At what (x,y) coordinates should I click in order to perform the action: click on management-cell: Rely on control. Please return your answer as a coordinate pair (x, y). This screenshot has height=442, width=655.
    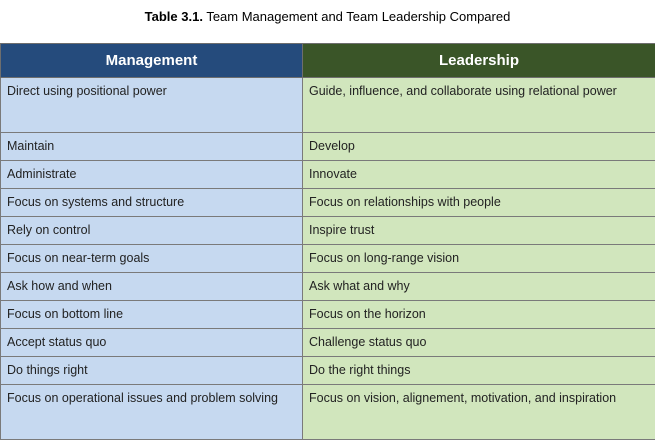
    Looking at the image, I should click on (151, 230).